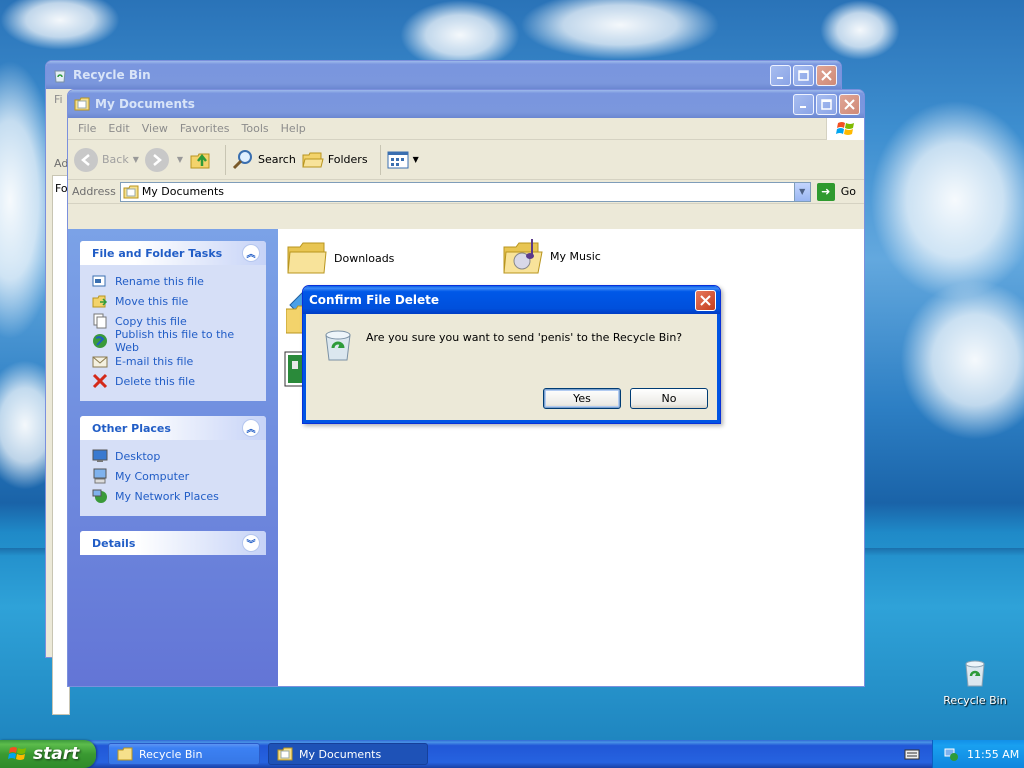  Describe the element at coordinates (184, 754) in the screenshot. I see `taskbar-recycle-bin: Recycle Bin` at that location.